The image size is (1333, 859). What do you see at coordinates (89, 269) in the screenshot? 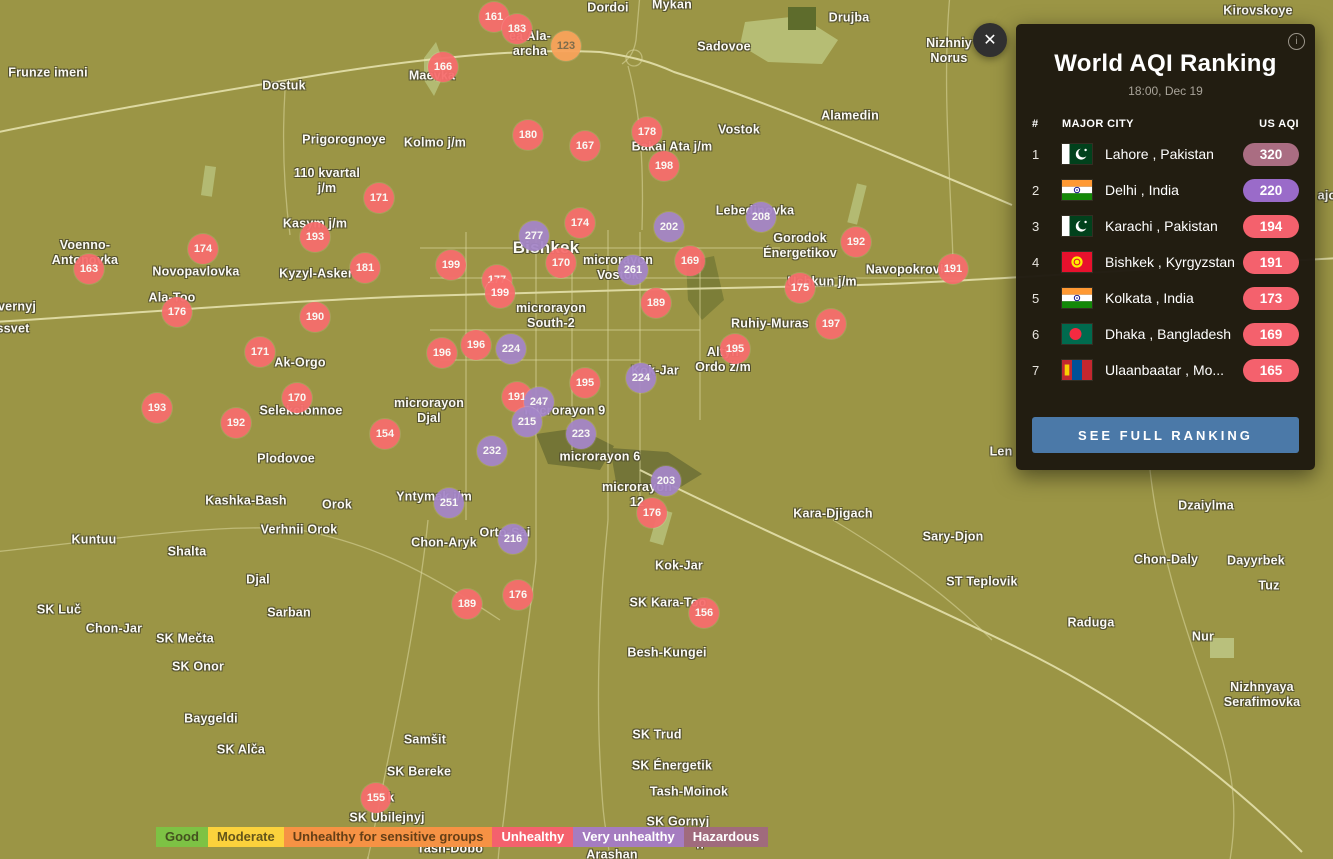
I see `aqi-marker-163: 163` at bounding box center [89, 269].